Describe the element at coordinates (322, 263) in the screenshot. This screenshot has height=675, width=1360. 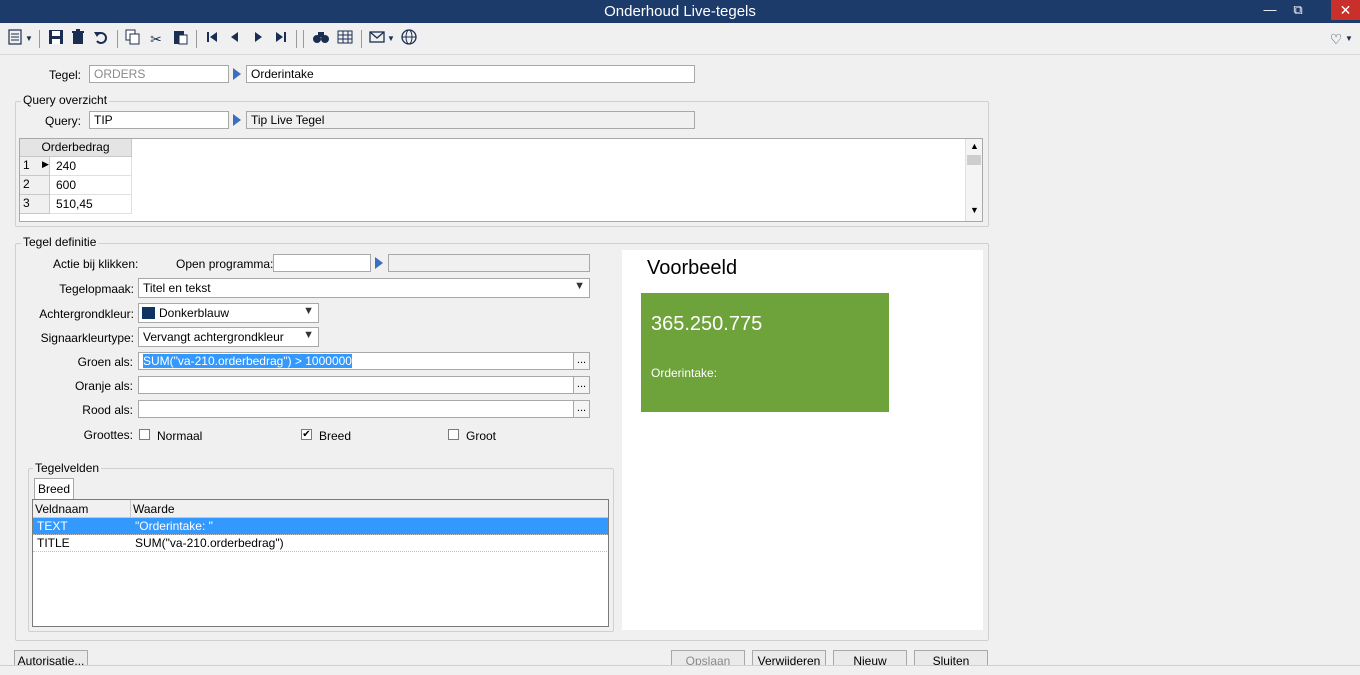
I see `open-program-field` at that location.